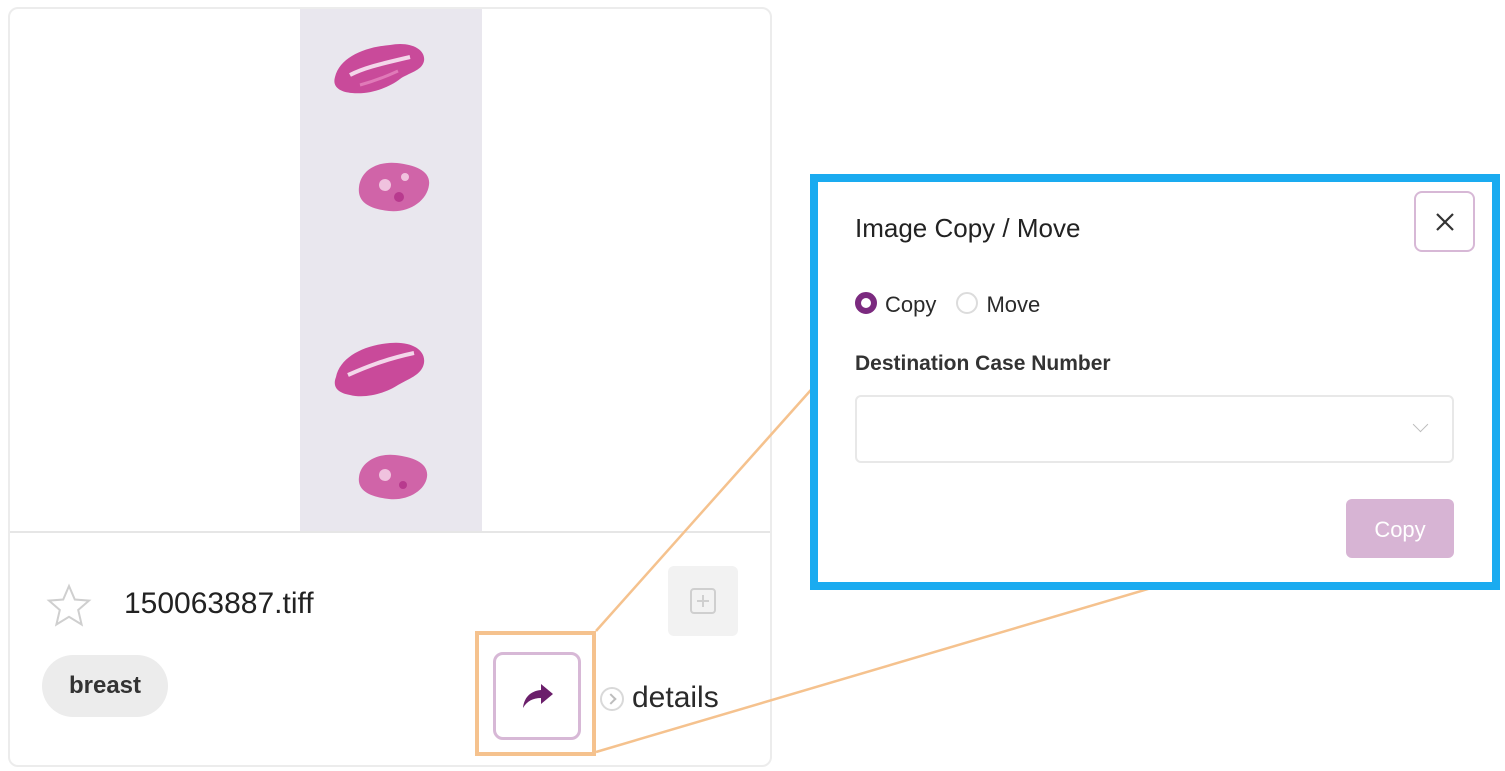  What do you see at coordinates (1400, 528) in the screenshot?
I see `copy-submit-button: Copy` at bounding box center [1400, 528].